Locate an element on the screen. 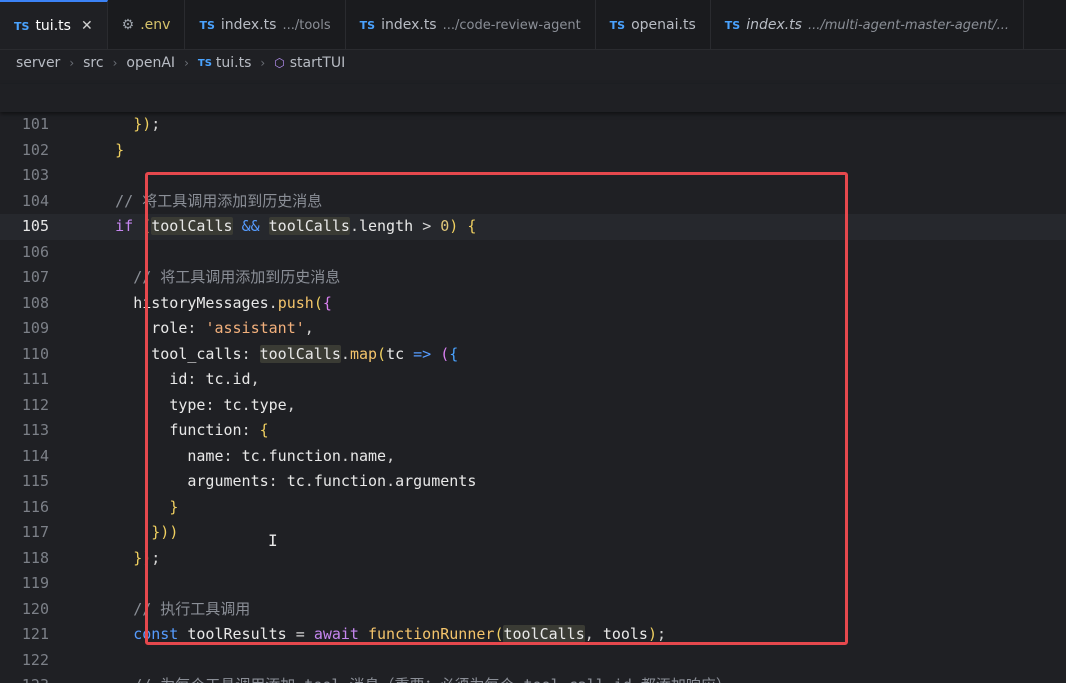 The height and width of the screenshot is (683, 1066). line-number: 106 is located at coordinates (35, 251).